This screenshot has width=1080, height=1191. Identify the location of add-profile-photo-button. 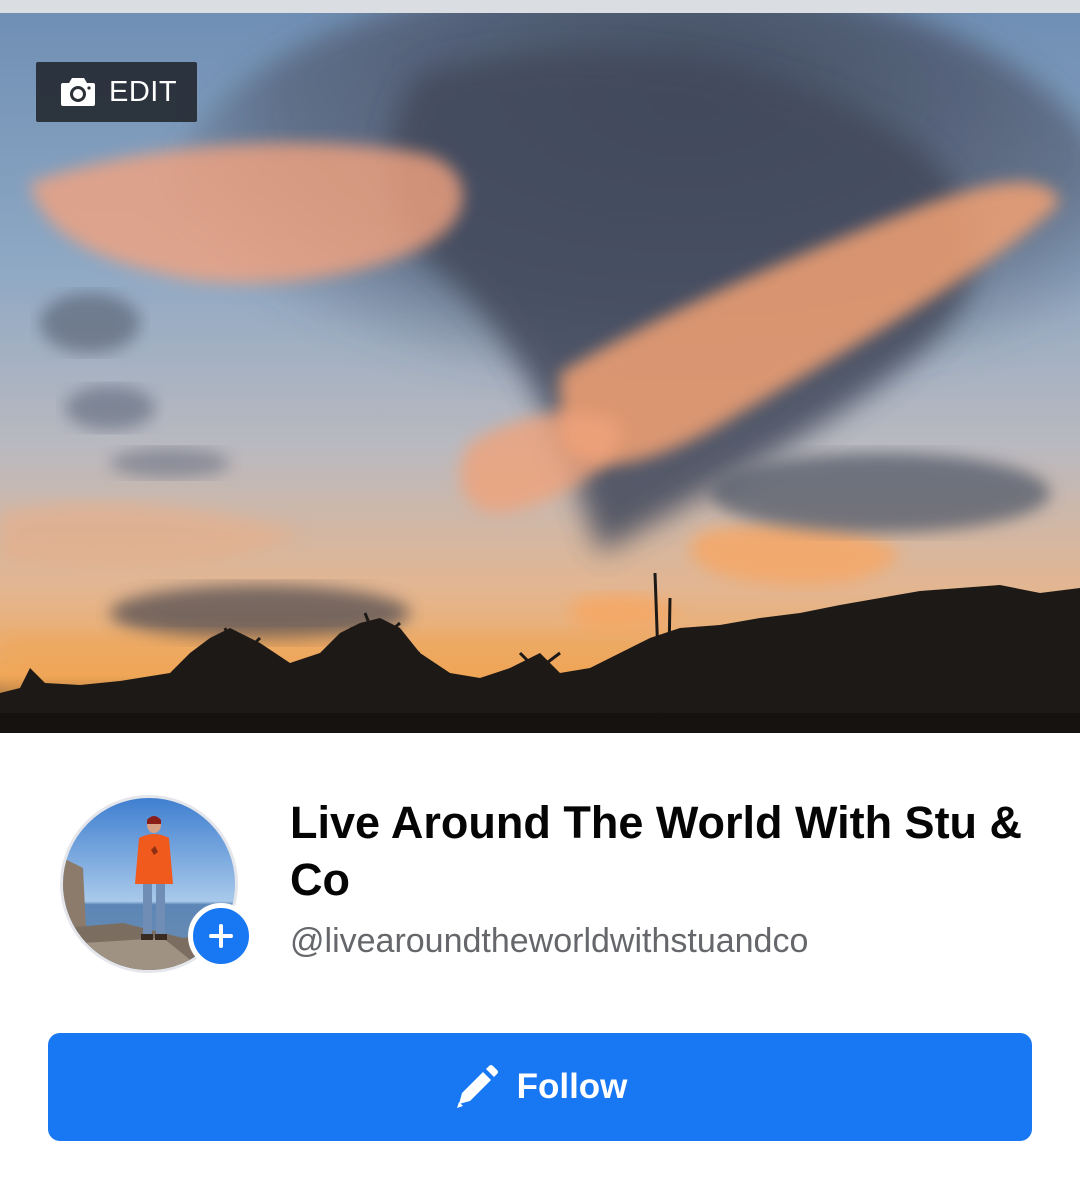
(221, 936).